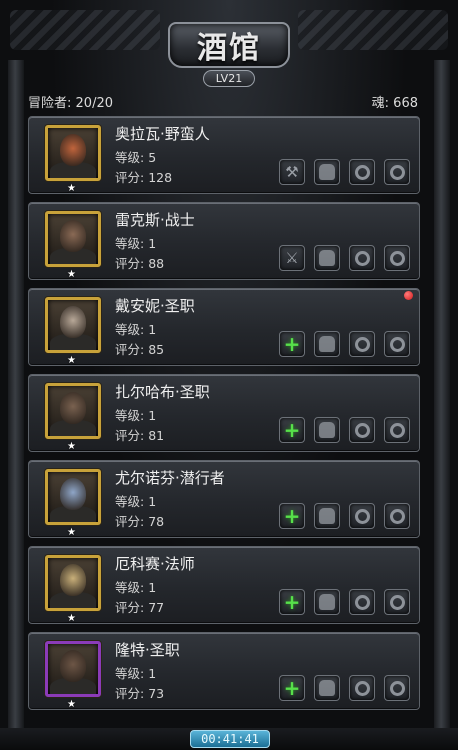 The height and width of the screenshot is (750, 458). Describe the element at coordinates (224, 499) in the screenshot. I see `hero-card: ★ 尤尔诺芬·潜行者 等级: 1 评分: 78 +` at that location.